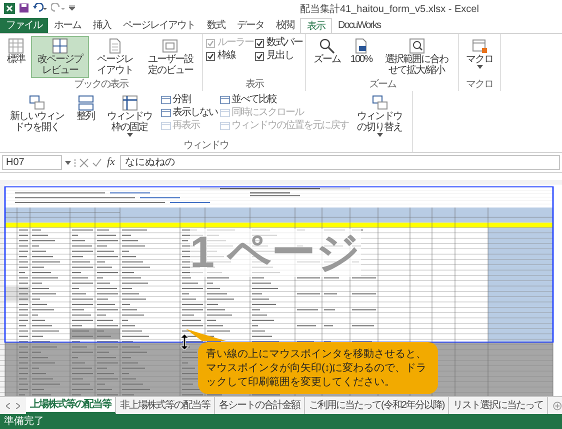 This screenshot has width=562, height=429. Describe the element at coordinates (316, 25) in the screenshot. I see `ribbon-tab: 表示` at that location.